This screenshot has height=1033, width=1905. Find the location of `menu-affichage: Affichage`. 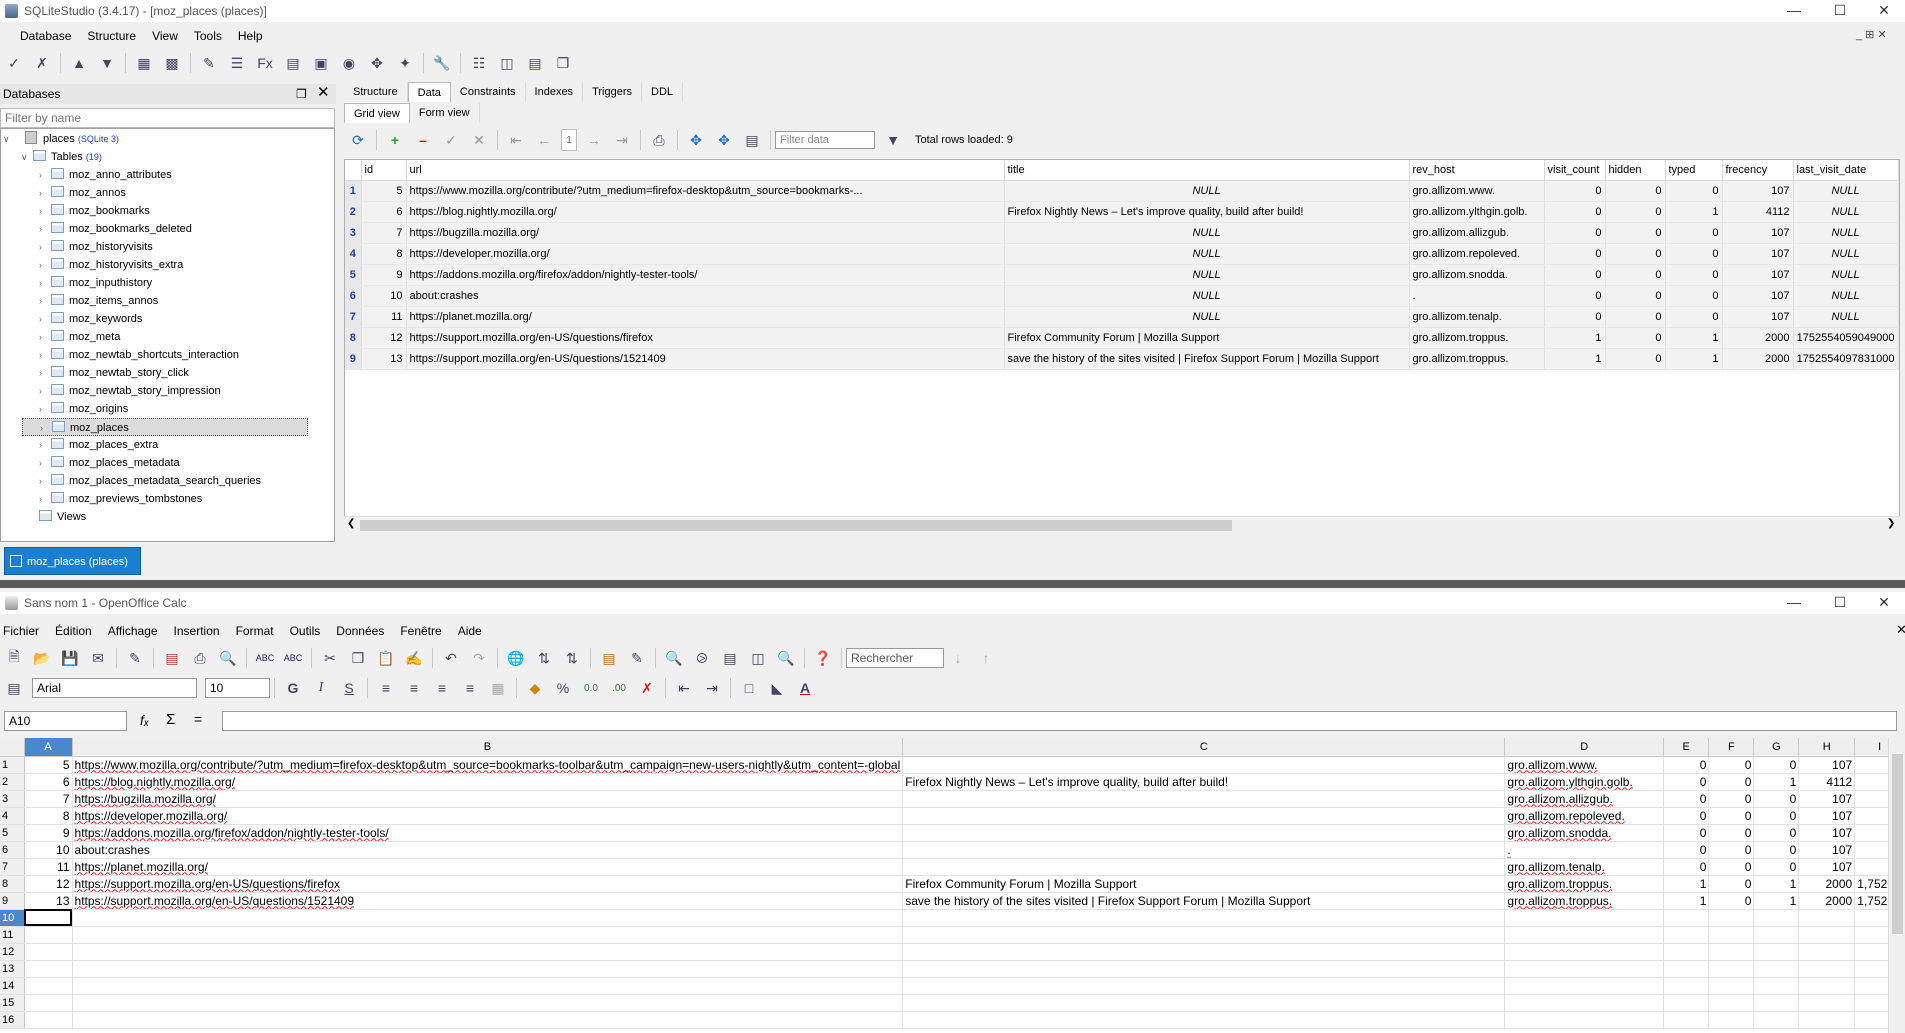

menu-affichage: Affichage is located at coordinates (133, 631).